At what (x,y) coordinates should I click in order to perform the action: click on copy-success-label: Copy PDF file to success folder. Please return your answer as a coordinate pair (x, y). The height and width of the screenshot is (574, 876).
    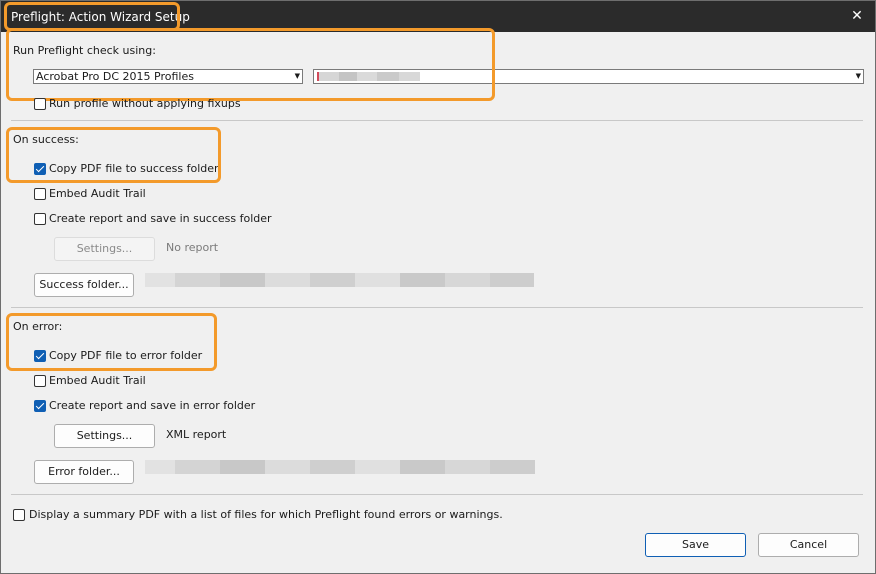
    Looking at the image, I should click on (134, 168).